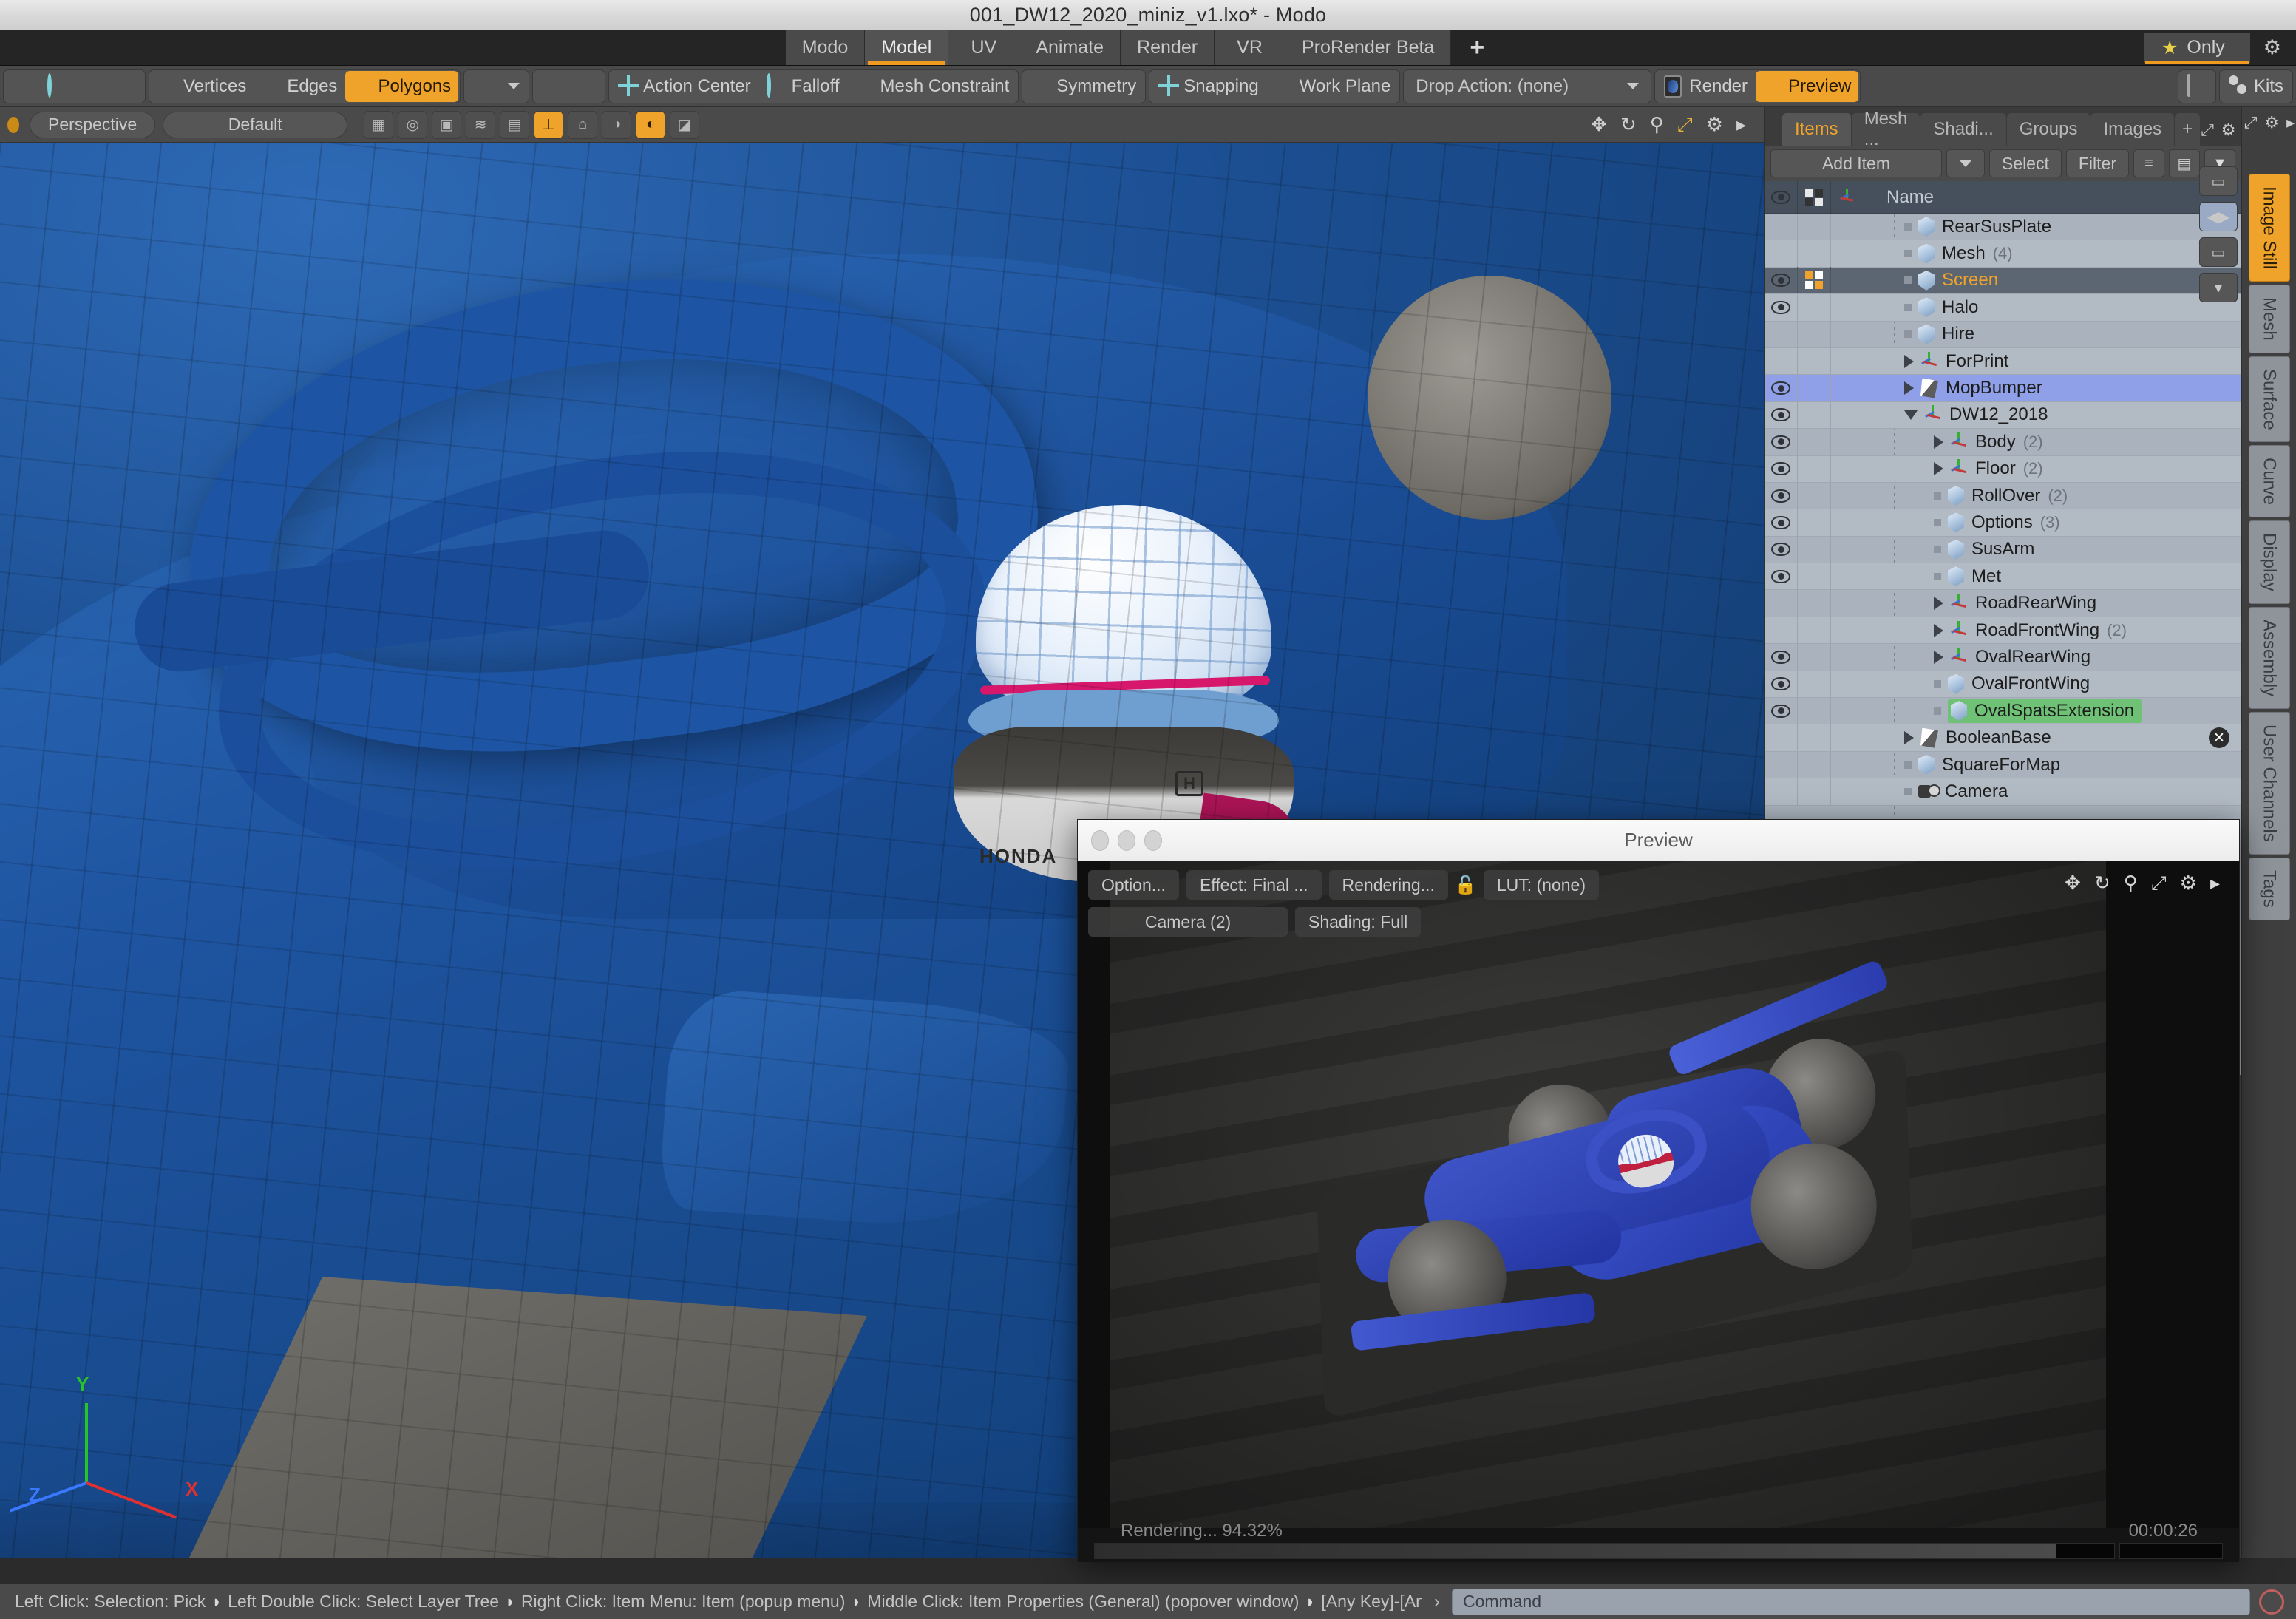 The height and width of the screenshot is (1619, 2296). Describe the element at coordinates (1477, 47) in the screenshot. I see `add-tab-button: +` at that location.